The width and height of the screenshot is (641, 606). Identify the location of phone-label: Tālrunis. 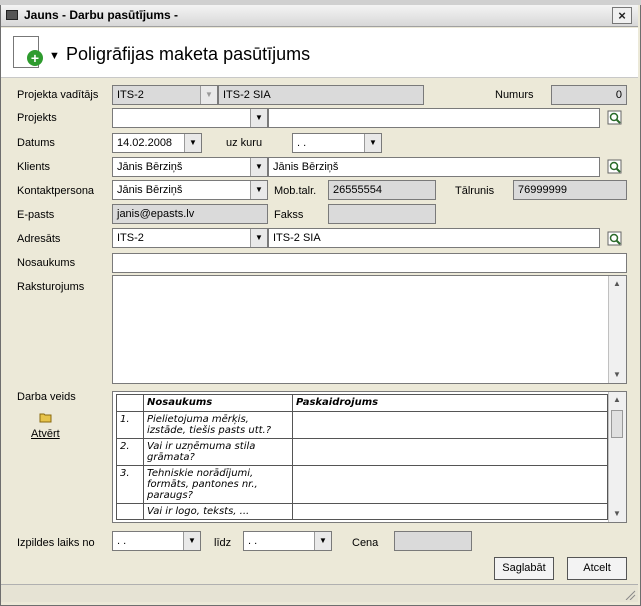
(475, 191).